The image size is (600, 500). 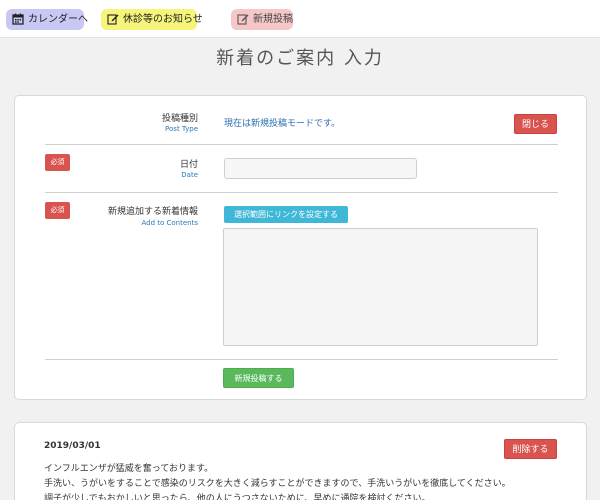 I want to click on top-nav-bar: カレンダーへ 休診等のお知らせ 新規投稿, so click(x=300, y=19).